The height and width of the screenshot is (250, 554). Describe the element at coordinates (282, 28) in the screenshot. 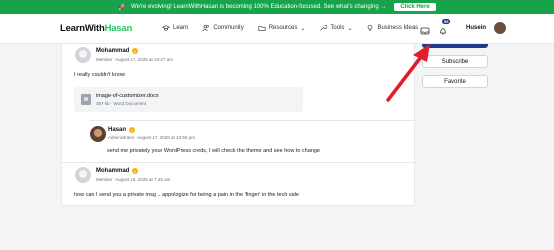

I see `menu-item-resources: Resources ⌄` at that location.